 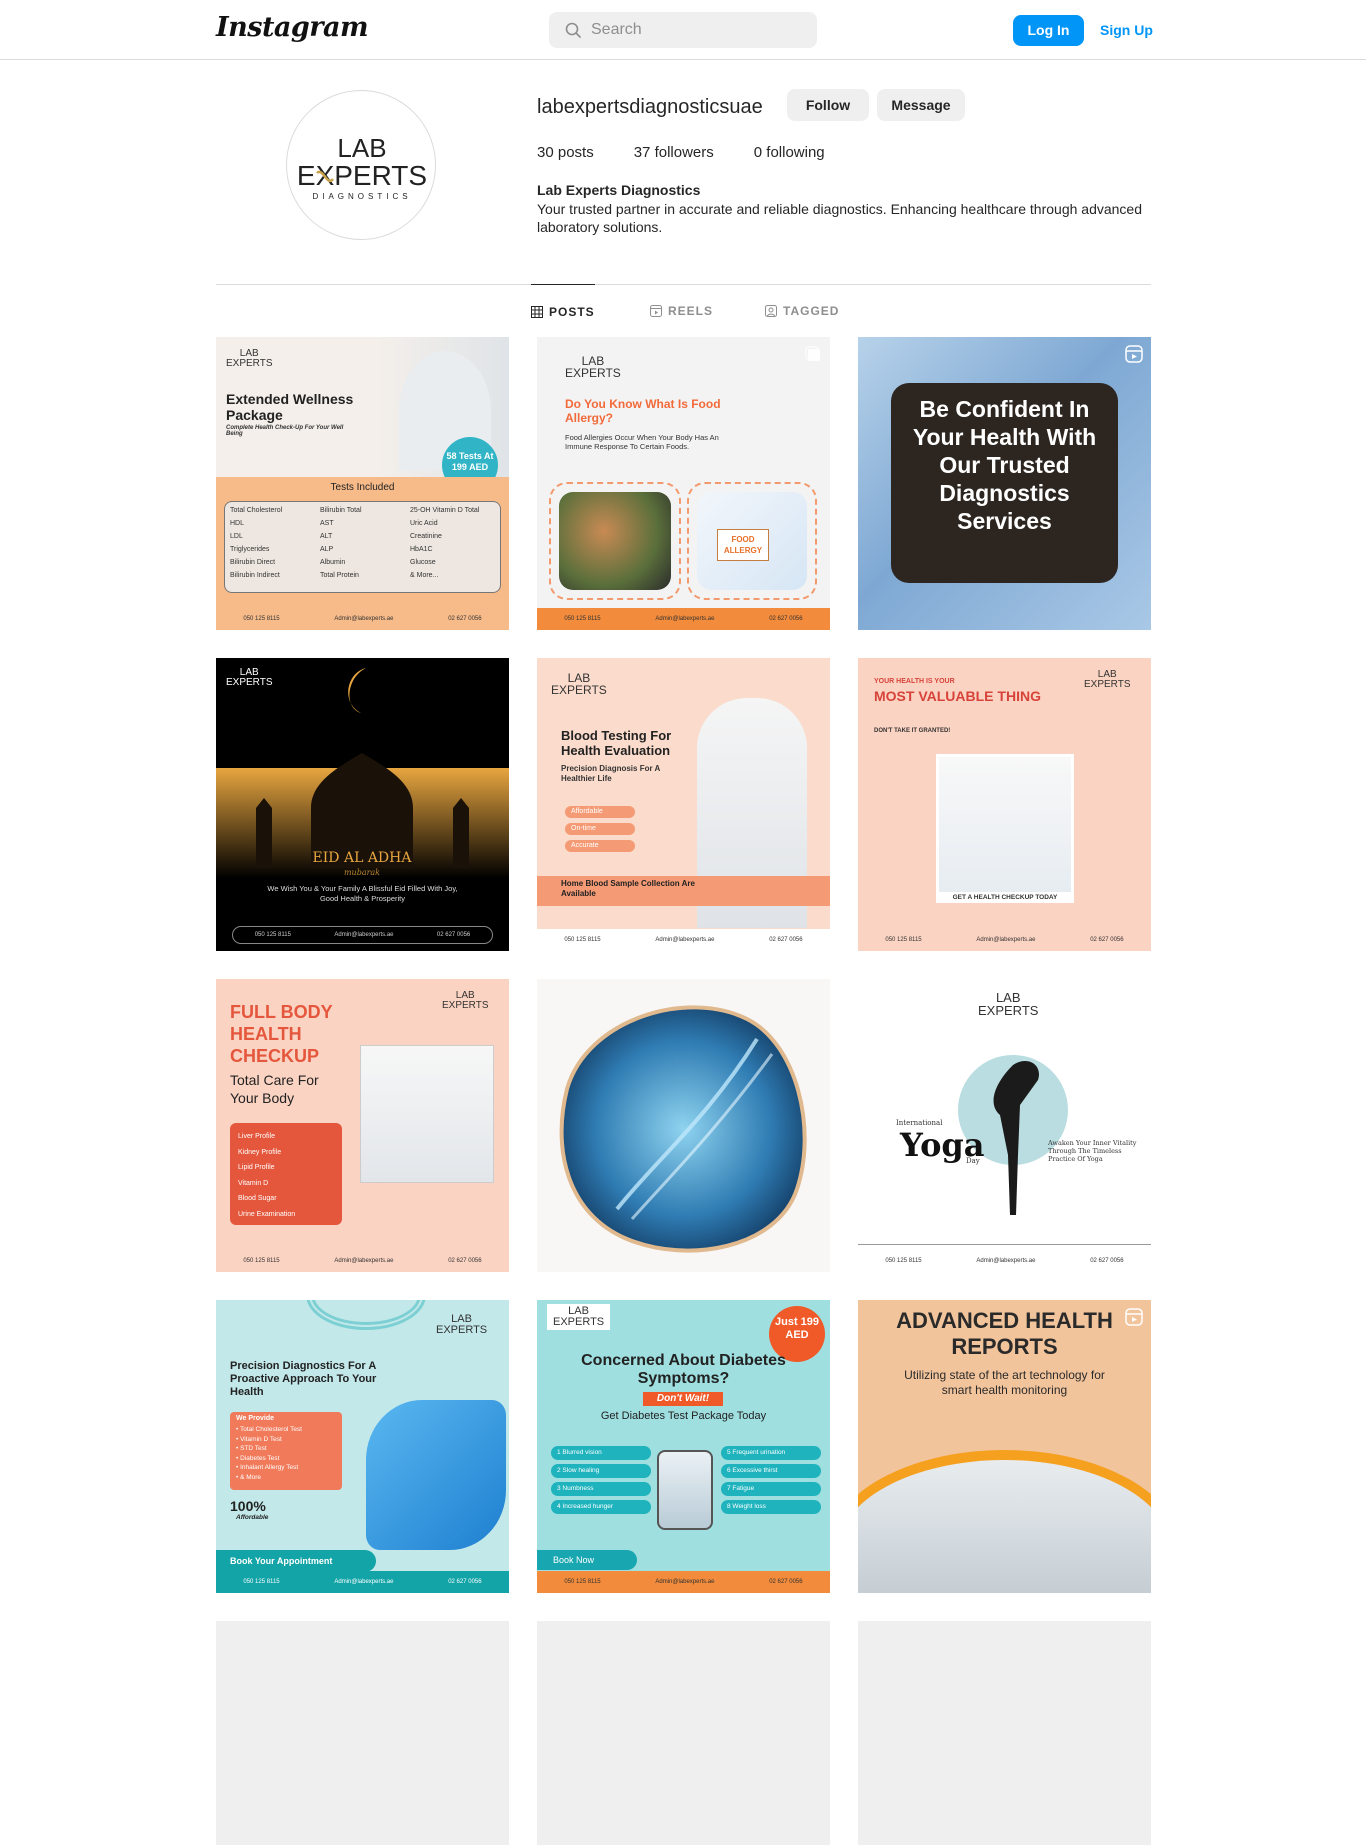 What do you see at coordinates (683, 1416) in the screenshot?
I see `post-subtitle: Get Diabetes Test Package Today` at bounding box center [683, 1416].